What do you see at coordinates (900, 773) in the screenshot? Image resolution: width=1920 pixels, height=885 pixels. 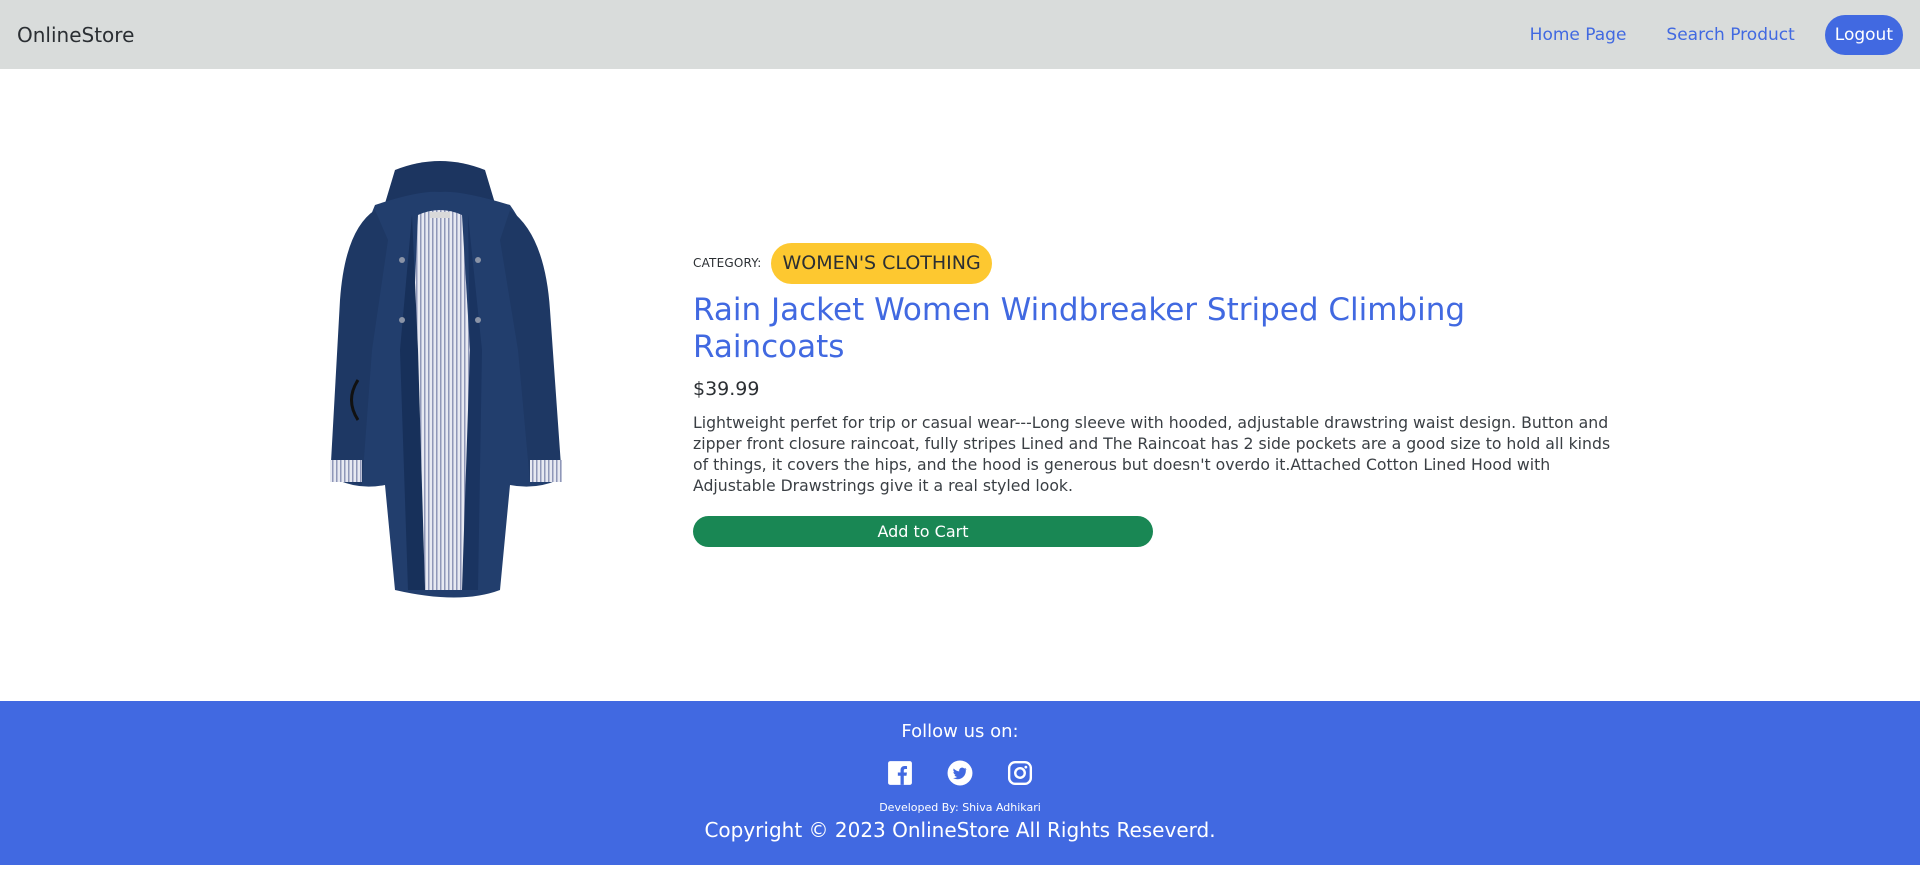 I see `facebook-icon` at bounding box center [900, 773].